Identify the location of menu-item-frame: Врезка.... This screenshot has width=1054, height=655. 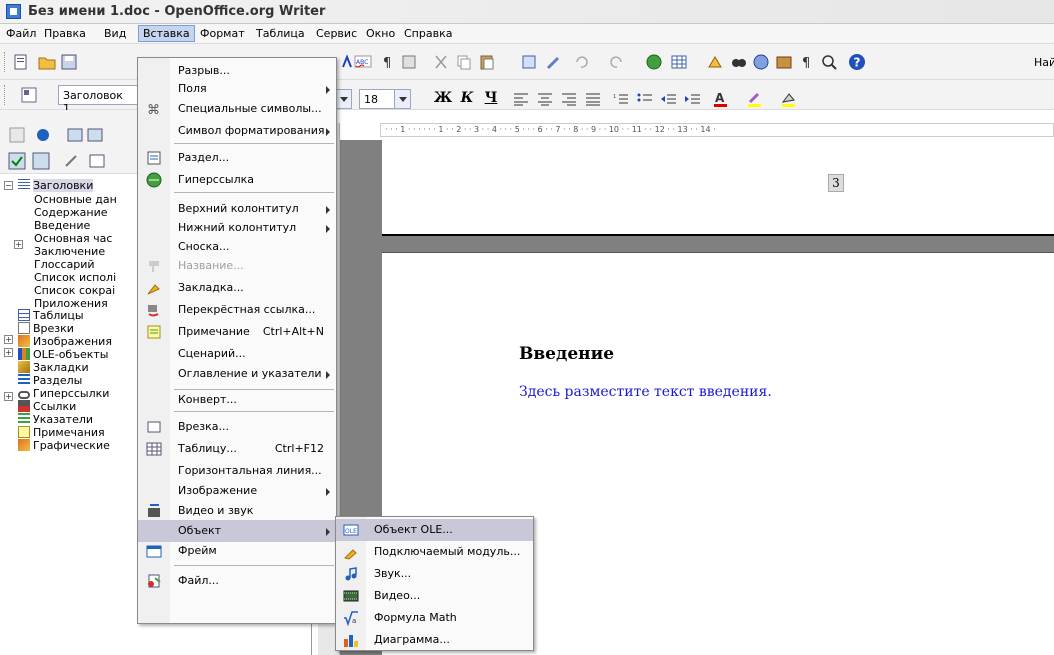
(237, 427).